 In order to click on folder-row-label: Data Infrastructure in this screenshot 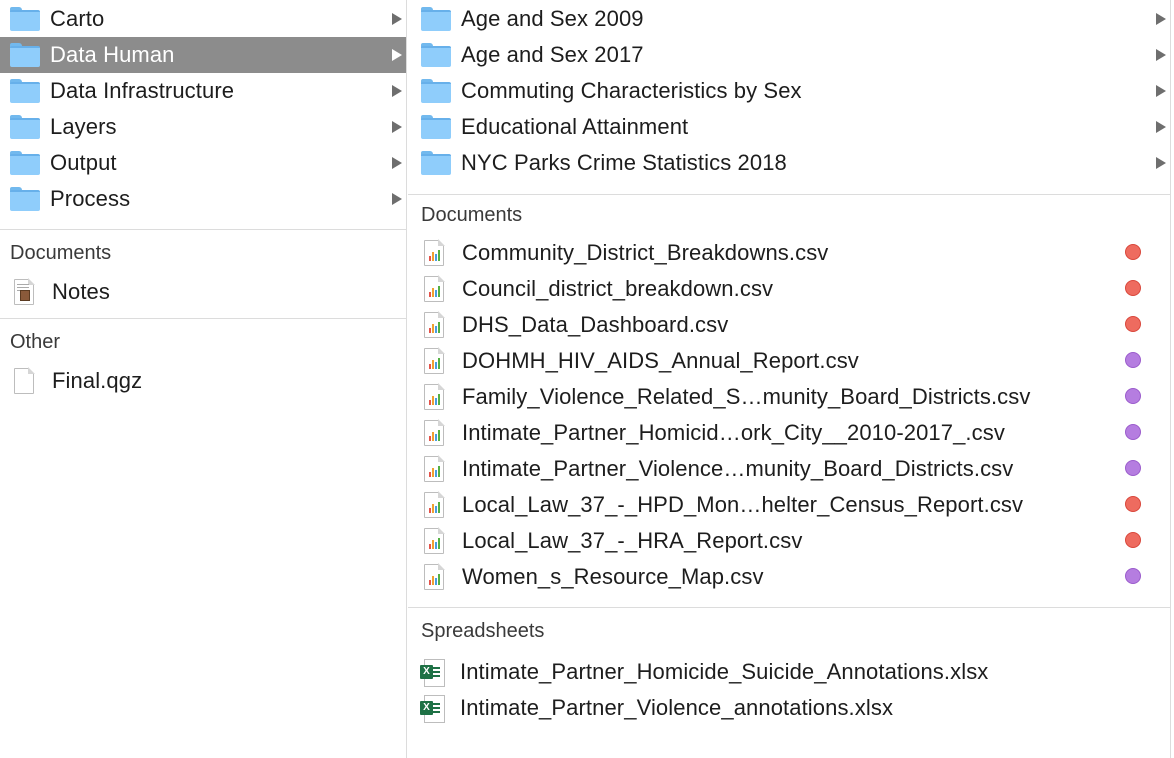, I will do `click(142, 90)`.